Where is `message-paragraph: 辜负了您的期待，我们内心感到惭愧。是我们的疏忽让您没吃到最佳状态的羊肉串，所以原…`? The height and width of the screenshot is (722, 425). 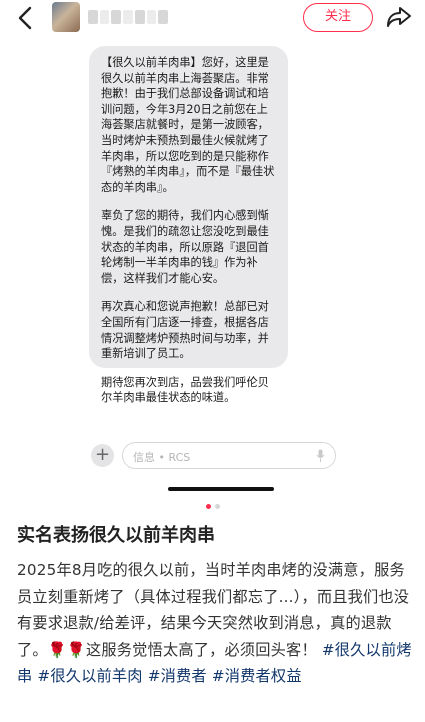
message-paragraph: 辜负了您的期待，我们内心感到惭愧。是我们的疏忽让您没吃到最佳状态的羊肉串，所以原… is located at coordinates (185, 247).